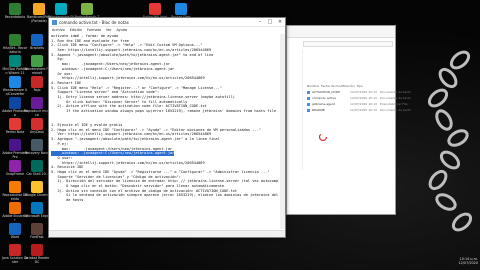 This screenshot has height=270, width=480. What do you see at coordinates (260, 22) in the screenshot?
I see `minimize-button: –` at bounding box center [260, 22].